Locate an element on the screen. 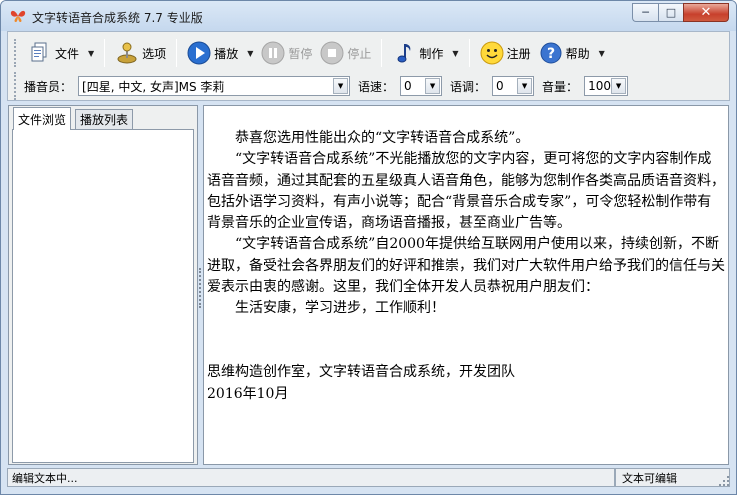 The width and height of the screenshot is (737, 495). title-bar: 文字转语音合成系统 7.7 专业版 ─ □ ✕ is located at coordinates (368, 16).